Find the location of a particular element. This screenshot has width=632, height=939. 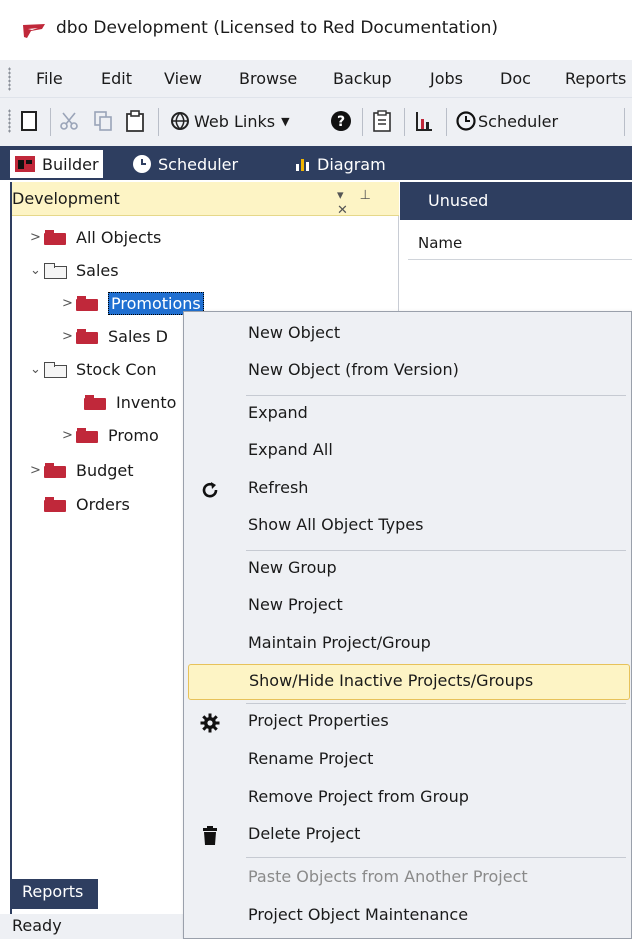

menu-browse: Browse is located at coordinates (268, 78).